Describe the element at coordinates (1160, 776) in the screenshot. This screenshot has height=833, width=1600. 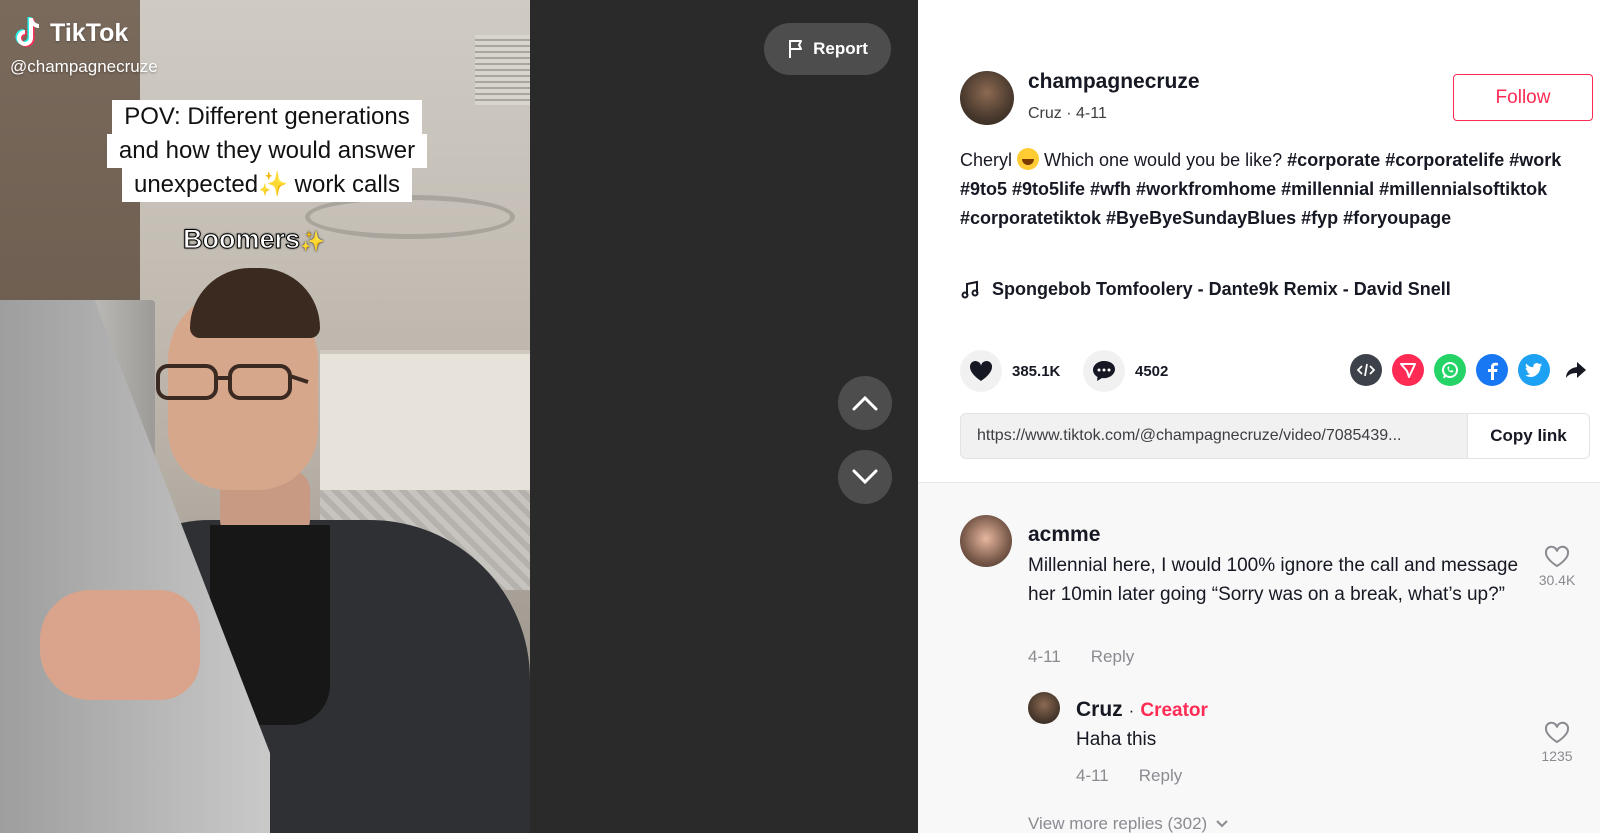
I see `reply-reply-button: Reply` at that location.